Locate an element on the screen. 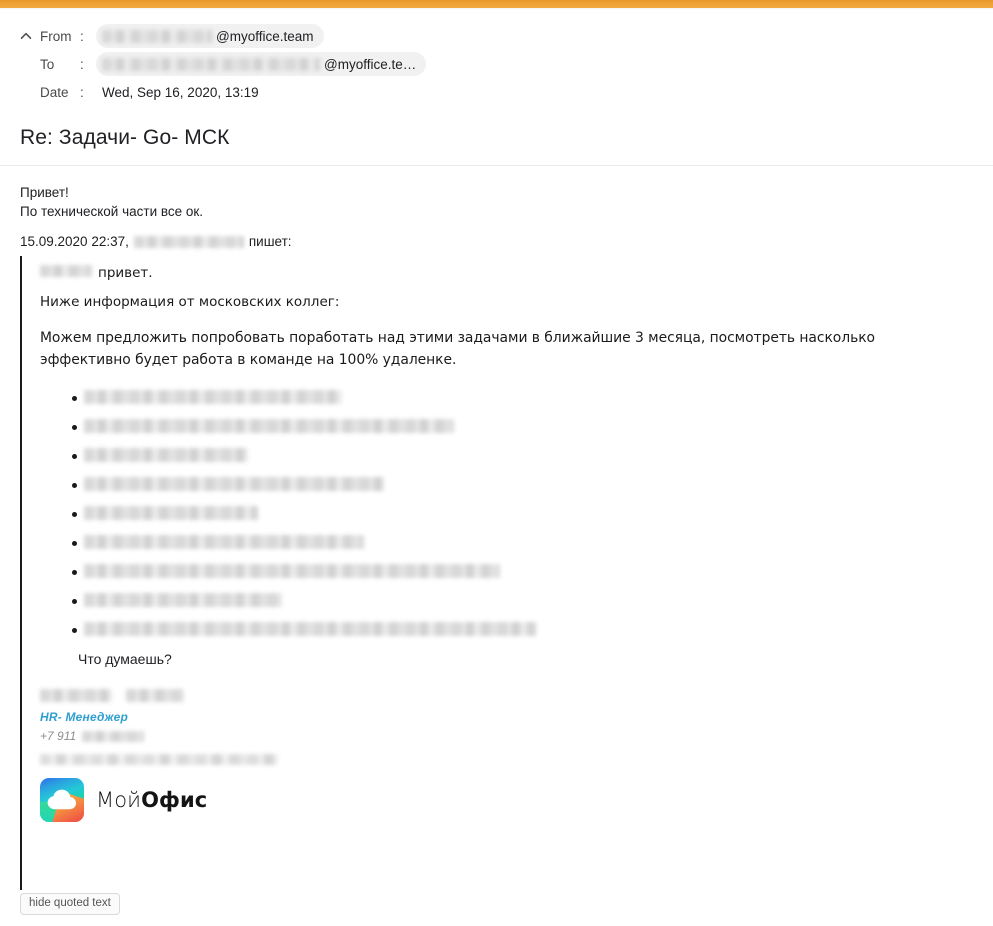 The height and width of the screenshot is (926, 993). header-label-from: From is located at coordinates (56, 36).